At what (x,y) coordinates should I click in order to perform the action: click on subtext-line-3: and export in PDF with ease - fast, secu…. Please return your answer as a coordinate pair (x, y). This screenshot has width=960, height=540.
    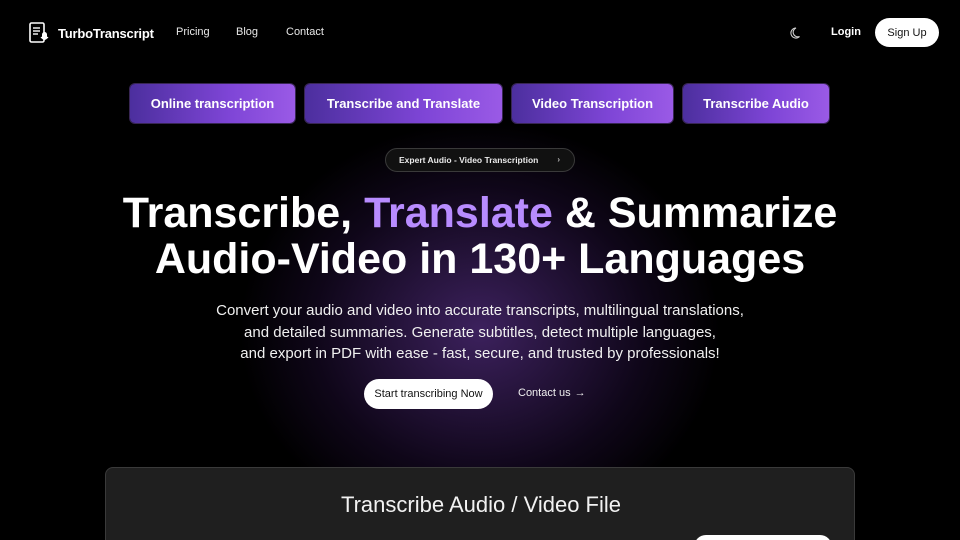
    Looking at the image, I should click on (480, 353).